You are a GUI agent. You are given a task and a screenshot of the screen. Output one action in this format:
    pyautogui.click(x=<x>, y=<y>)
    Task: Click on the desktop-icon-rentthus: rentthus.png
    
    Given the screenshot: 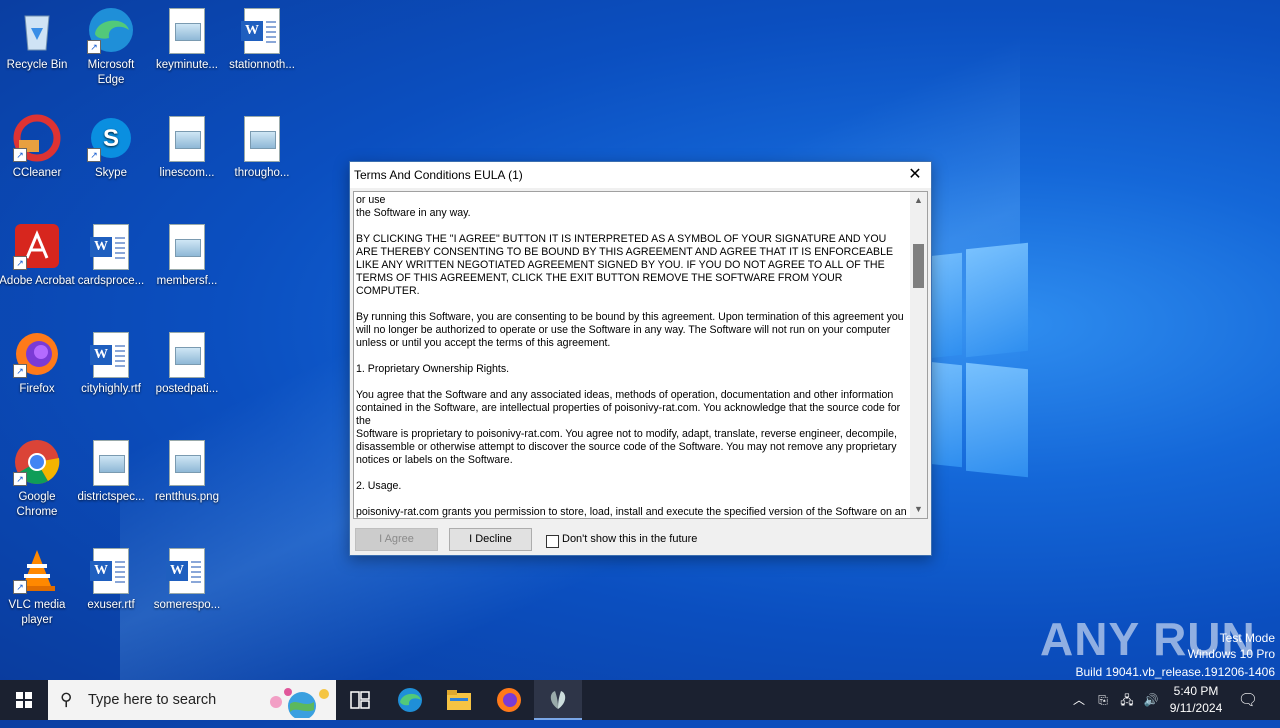 What is the action you would take?
    pyautogui.click(x=187, y=468)
    